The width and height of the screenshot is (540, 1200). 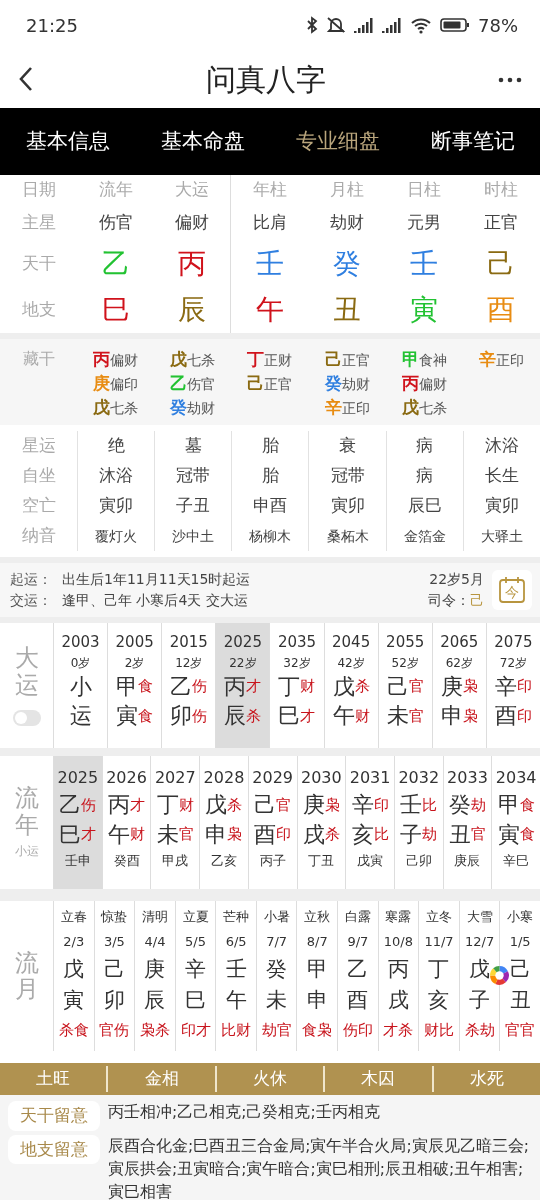 What do you see at coordinates (80, 642) in the screenshot?
I see `year-text: 2003` at bounding box center [80, 642].